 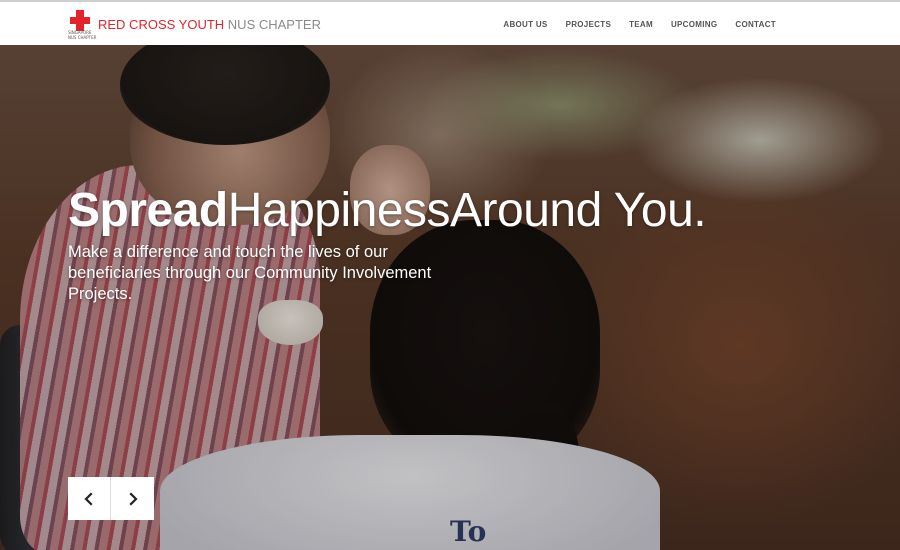 I want to click on brand-name-red: RED CROSS YOUTH, so click(x=161, y=24).